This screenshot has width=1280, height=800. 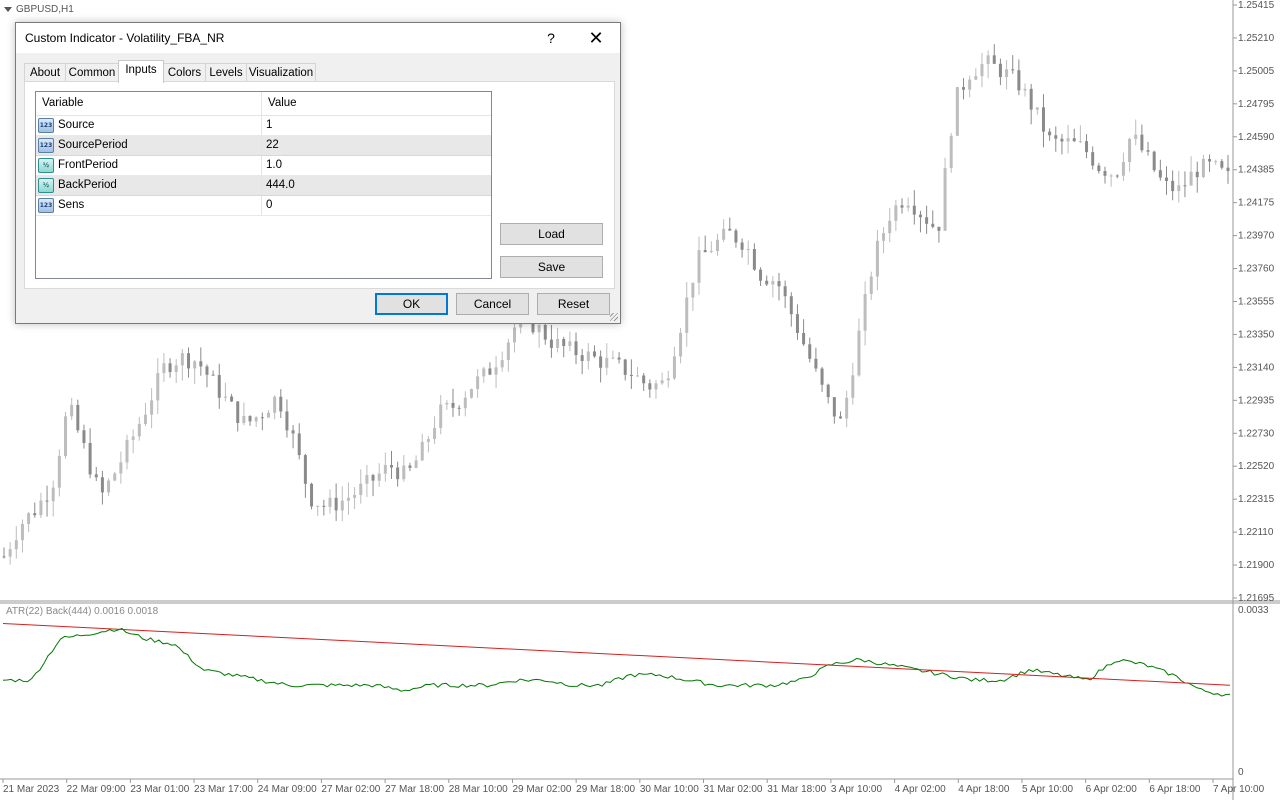 I want to click on column-header-value: Value, so click(x=282, y=103).